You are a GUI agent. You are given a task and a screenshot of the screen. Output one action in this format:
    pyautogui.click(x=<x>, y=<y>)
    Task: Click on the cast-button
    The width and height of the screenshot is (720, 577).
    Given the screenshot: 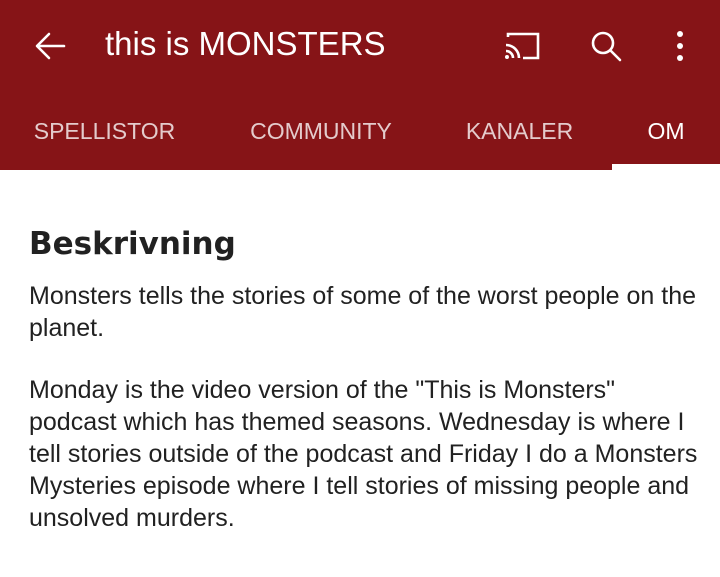 What is the action you would take?
    pyautogui.click(x=522, y=46)
    